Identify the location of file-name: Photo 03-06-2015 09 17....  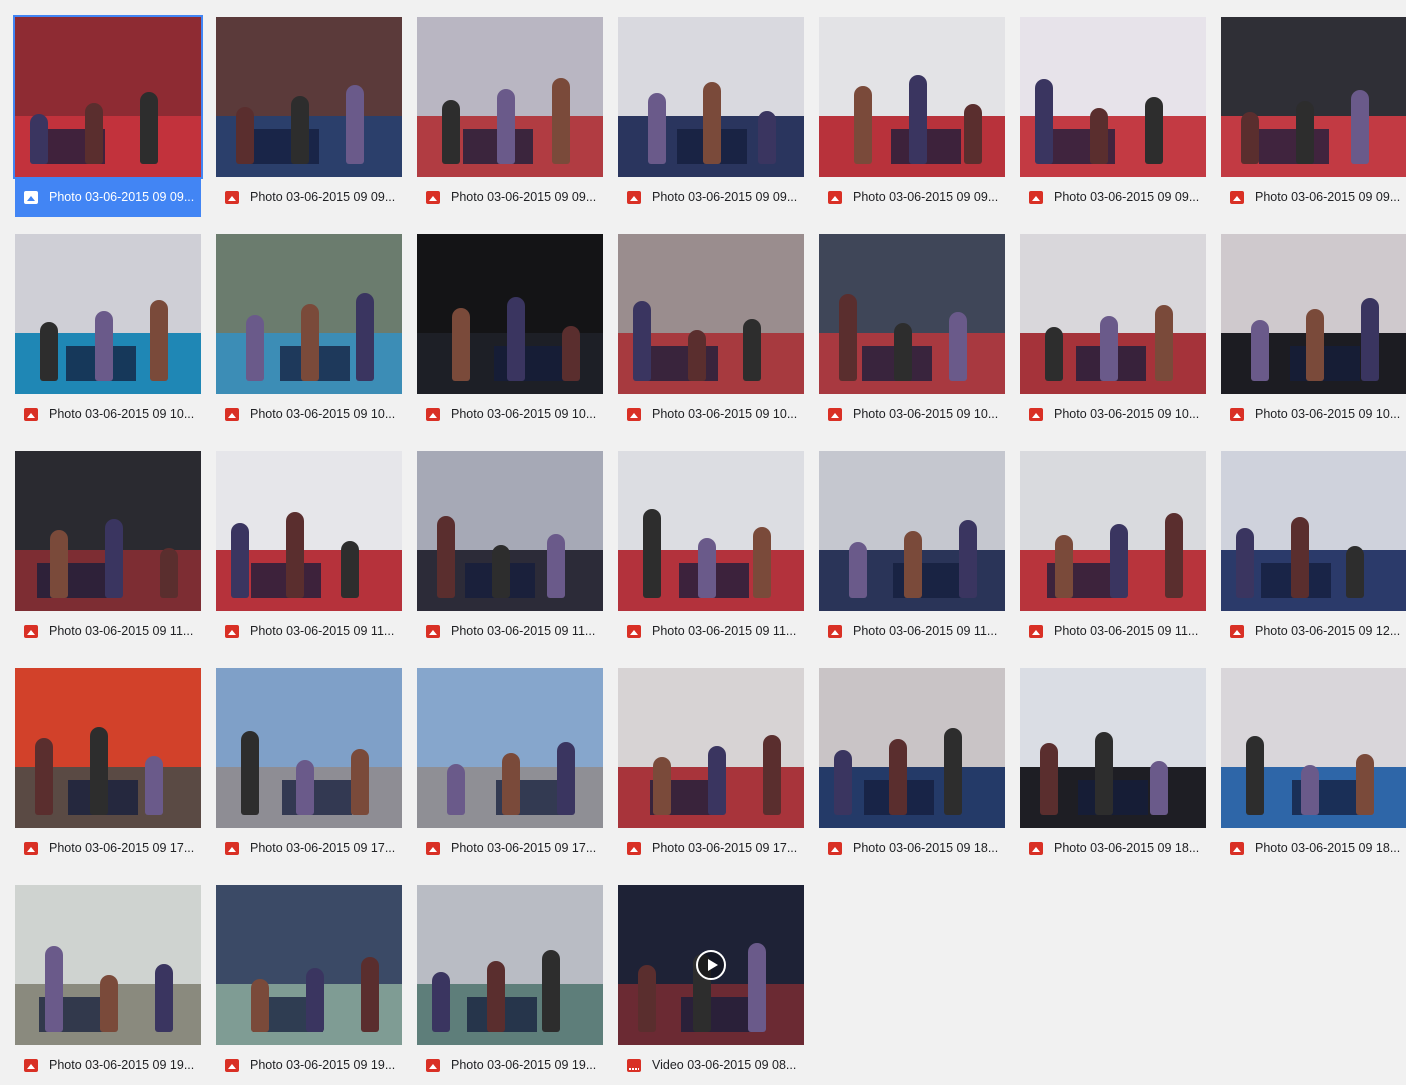
(725, 848).